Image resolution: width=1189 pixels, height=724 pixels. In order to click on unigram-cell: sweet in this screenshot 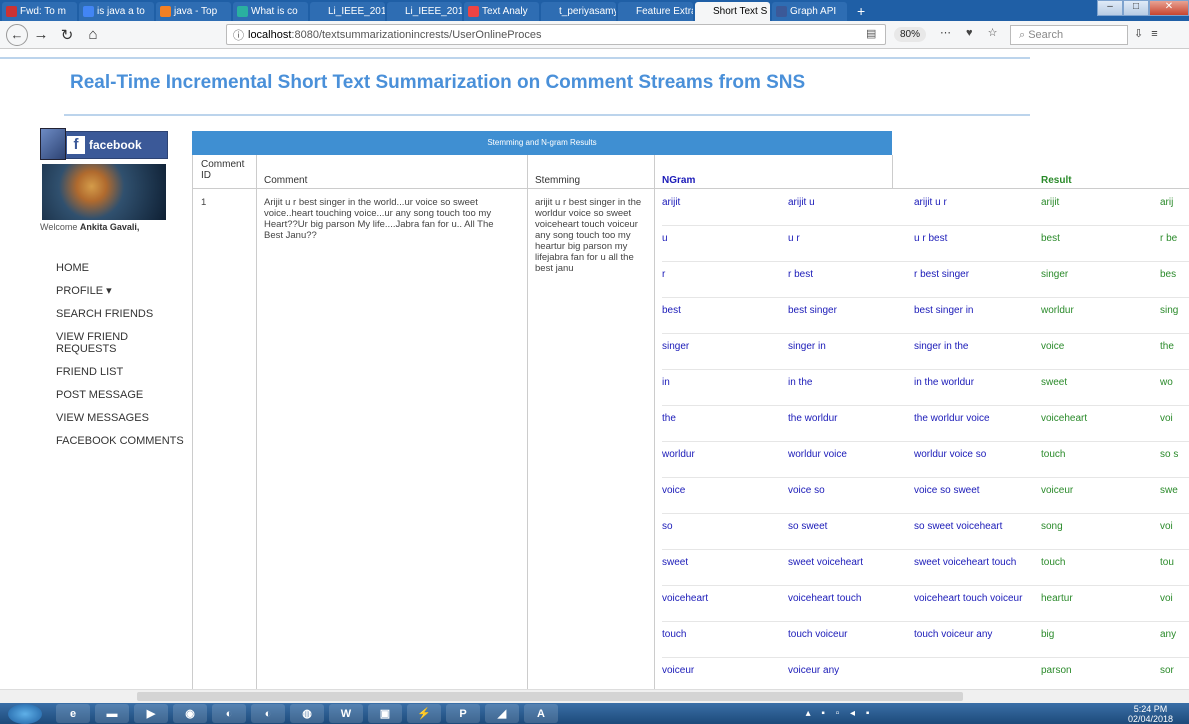, I will do `click(675, 562)`.